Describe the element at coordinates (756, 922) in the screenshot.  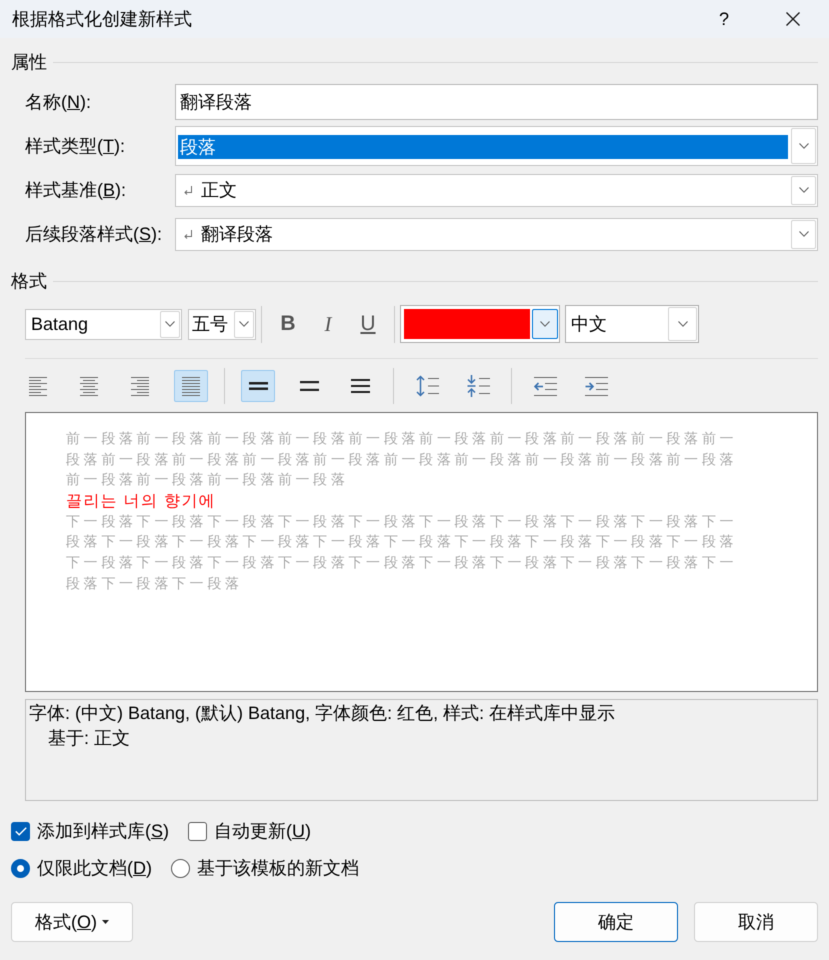
I see `cancel-button: 取消` at that location.